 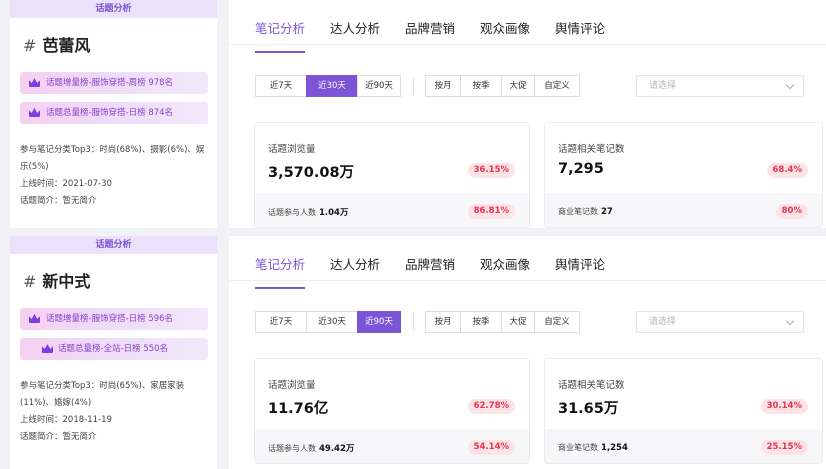 I want to click on sub-stat-change-badge: 25.15%, so click(x=784, y=447).